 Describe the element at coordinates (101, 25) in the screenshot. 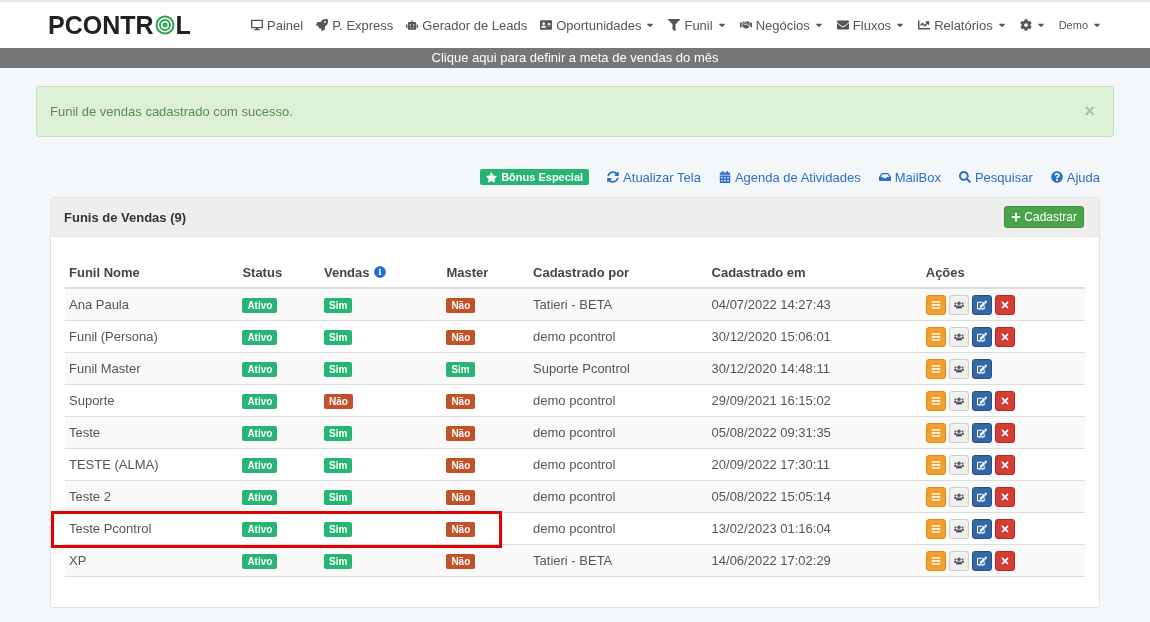

I see `logo-text: PCONTR` at that location.